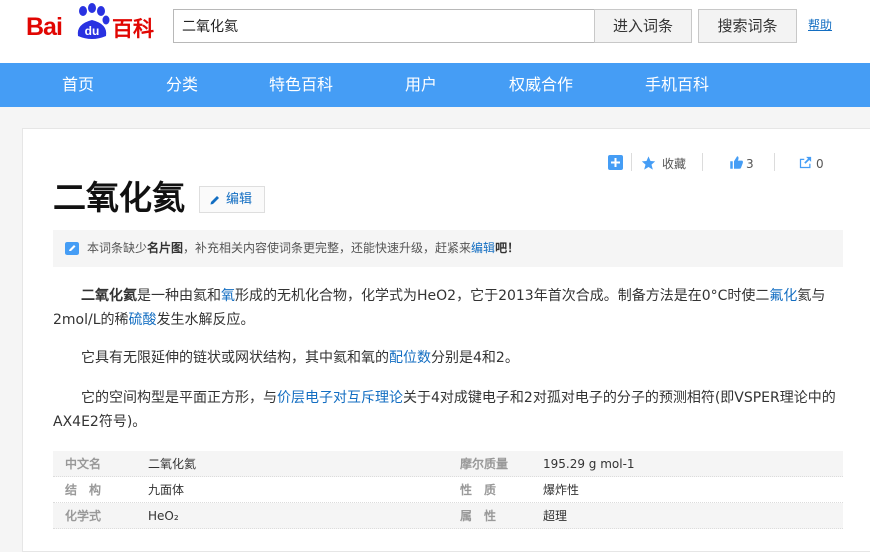 The image size is (870, 552). Describe the element at coordinates (555, 516) in the screenshot. I see `info-value: 超理` at that location.